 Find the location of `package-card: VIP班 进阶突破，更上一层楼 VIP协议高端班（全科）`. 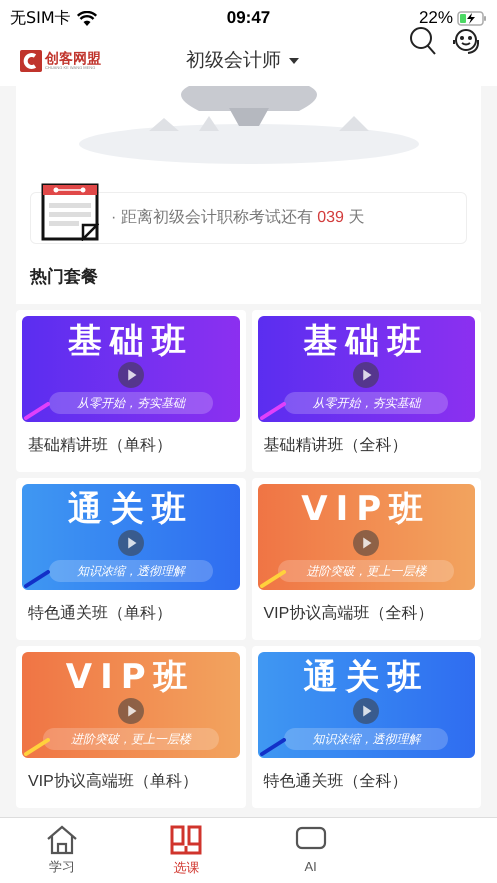

package-card: VIP班 进阶突破，更上一层楼 VIP协议高端班（全科） is located at coordinates (366, 559).